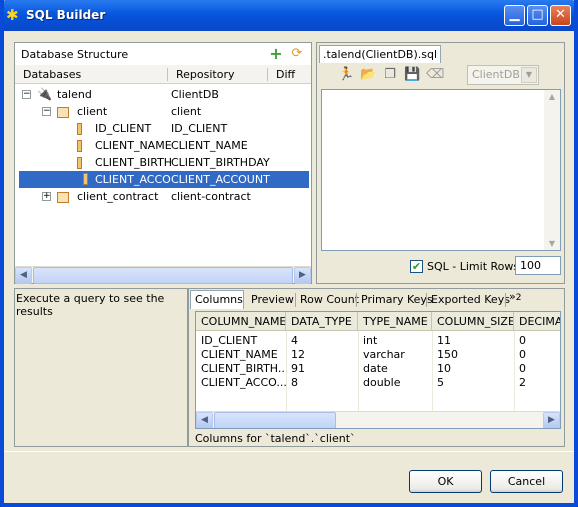 This screenshot has width=578, height=507. Describe the element at coordinates (192, 128) in the screenshot. I see `tree-row-id-client: ID_CLIENT ID_CLIENT` at that location.